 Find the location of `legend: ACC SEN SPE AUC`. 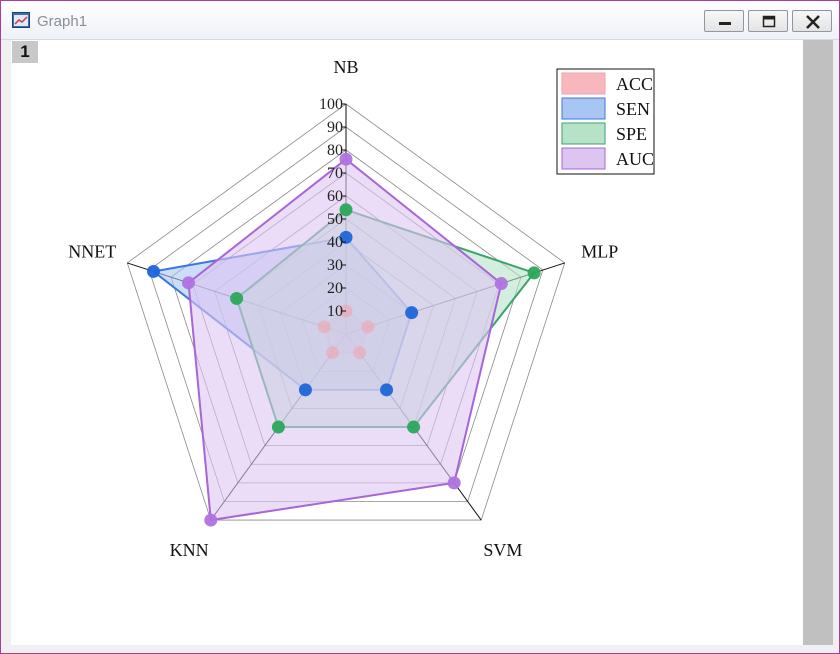

legend: ACC SEN SPE AUC is located at coordinates (605, 121).